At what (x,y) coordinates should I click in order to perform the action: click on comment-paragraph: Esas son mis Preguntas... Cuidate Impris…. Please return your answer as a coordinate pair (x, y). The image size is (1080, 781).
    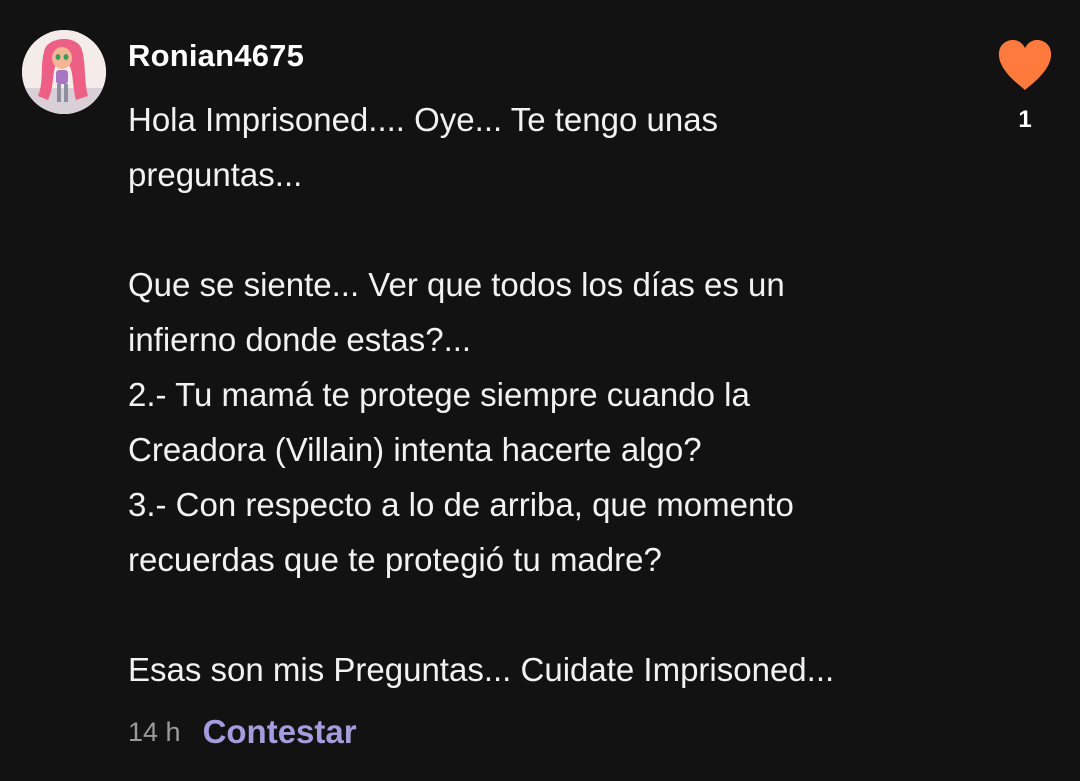
    Looking at the image, I should click on (481, 669).